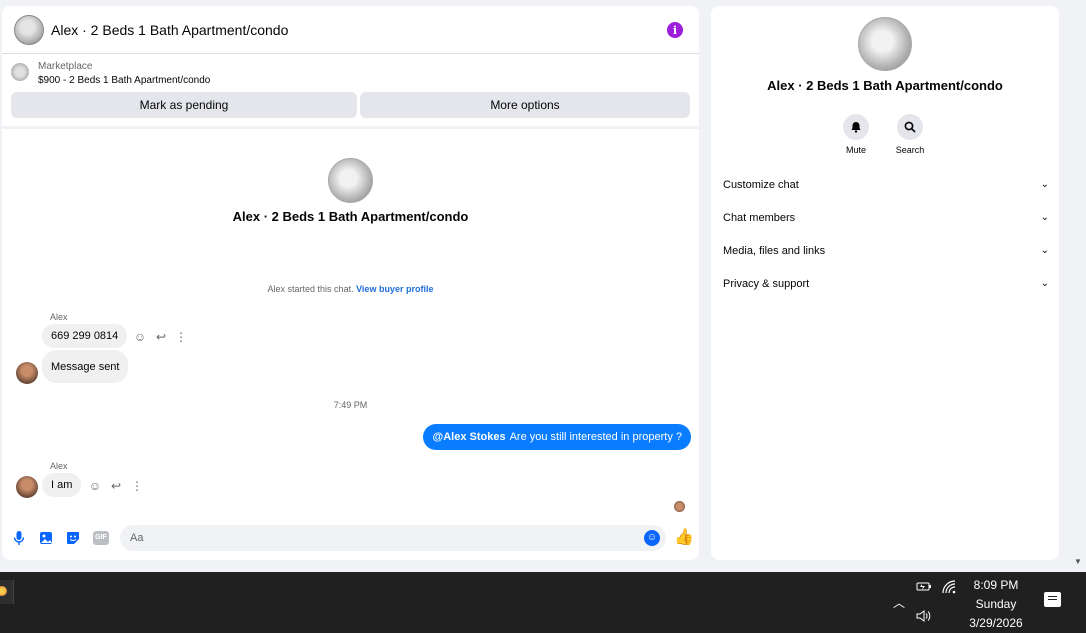 This screenshot has height=633, width=1086. I want to click on message-bubble: 669 299 0814, so click(85, 336).